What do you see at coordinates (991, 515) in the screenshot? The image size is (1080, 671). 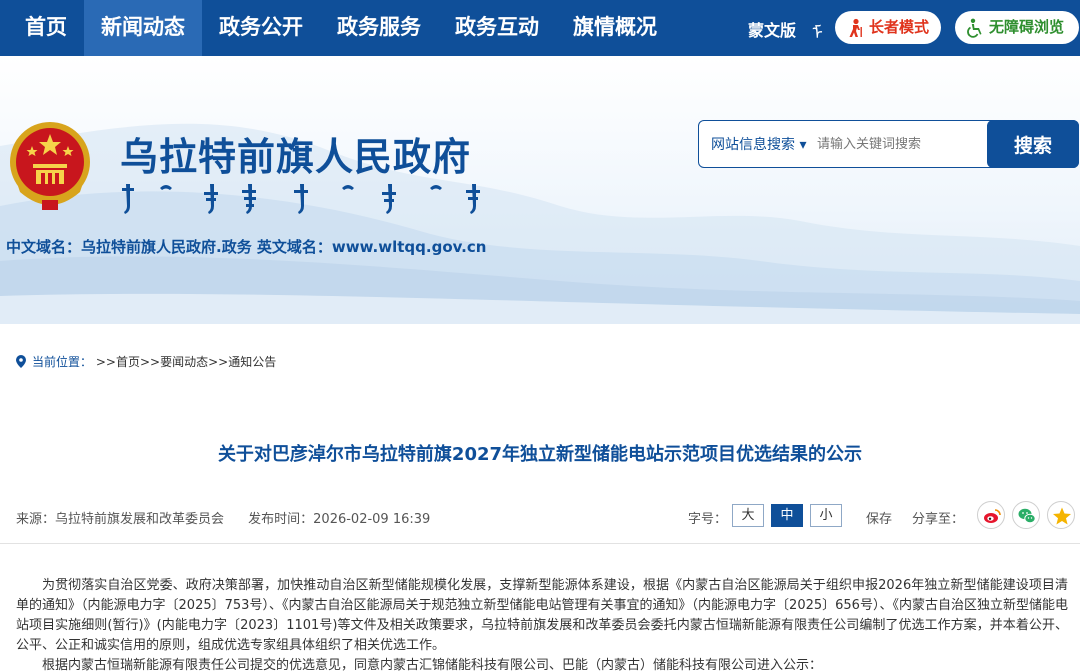 I see `weibo-share-icon` at bounding box center [991, 515].